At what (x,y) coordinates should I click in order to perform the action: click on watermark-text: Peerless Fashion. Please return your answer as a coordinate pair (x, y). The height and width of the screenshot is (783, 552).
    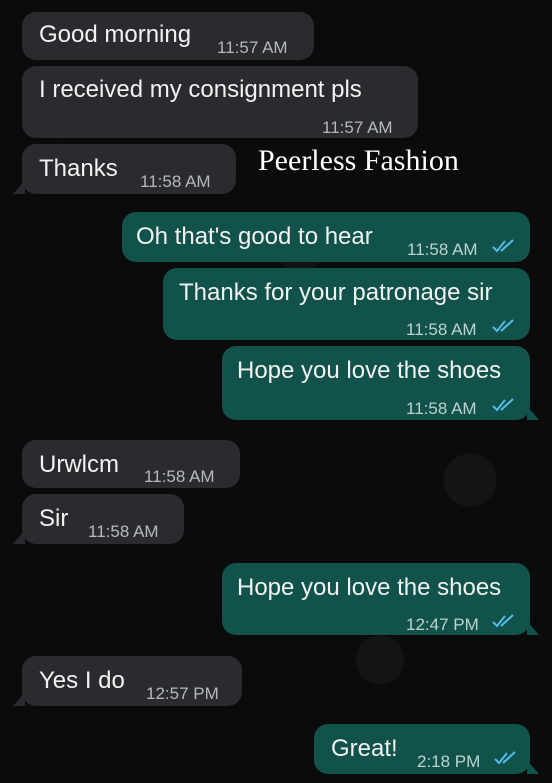
    Looking at the image, I should click on (358, 160).